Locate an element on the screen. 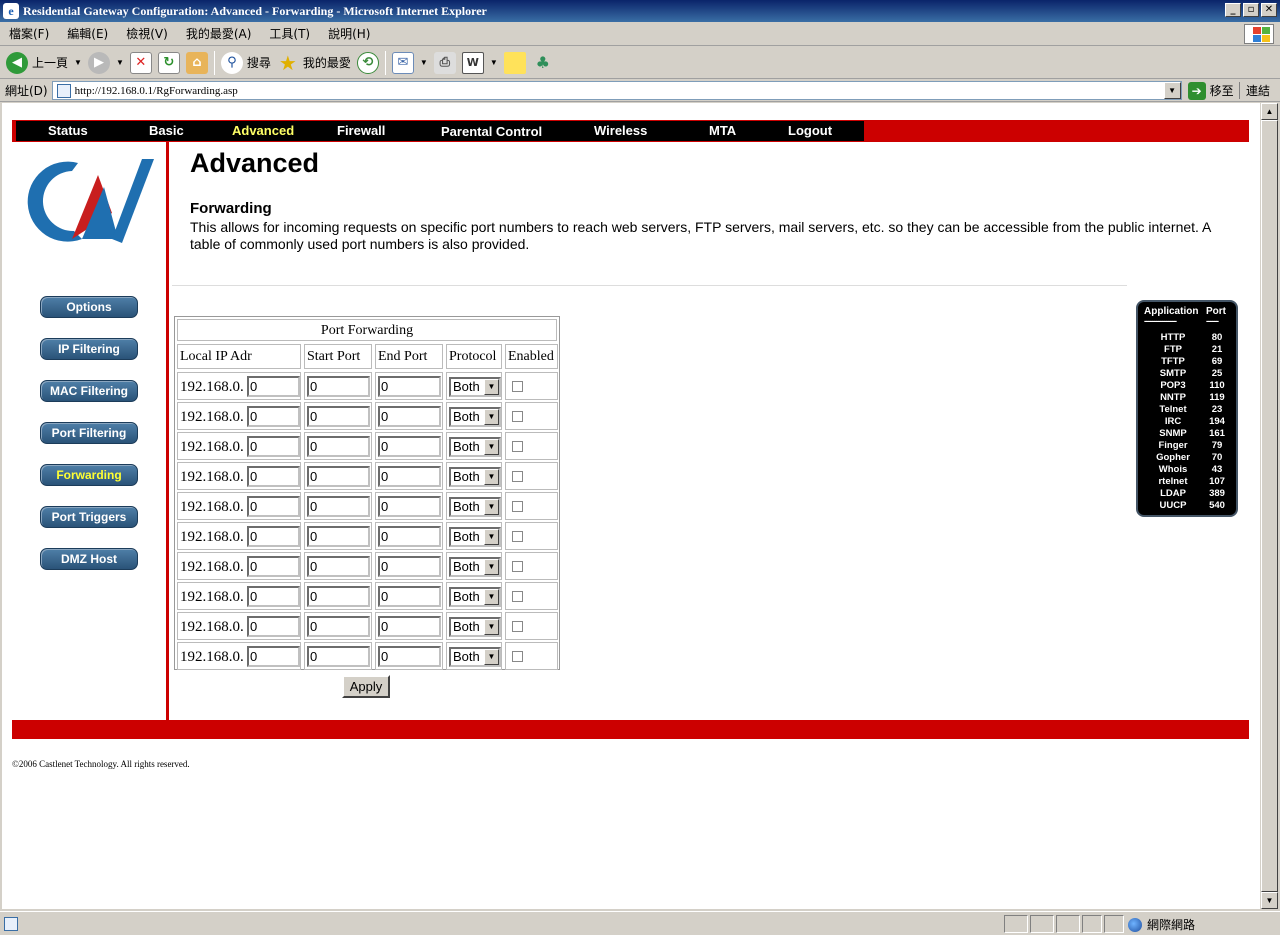 The height and width of the screenshot is (935, 1280). nav-mta: MTA is located at coordinates (722, 130).